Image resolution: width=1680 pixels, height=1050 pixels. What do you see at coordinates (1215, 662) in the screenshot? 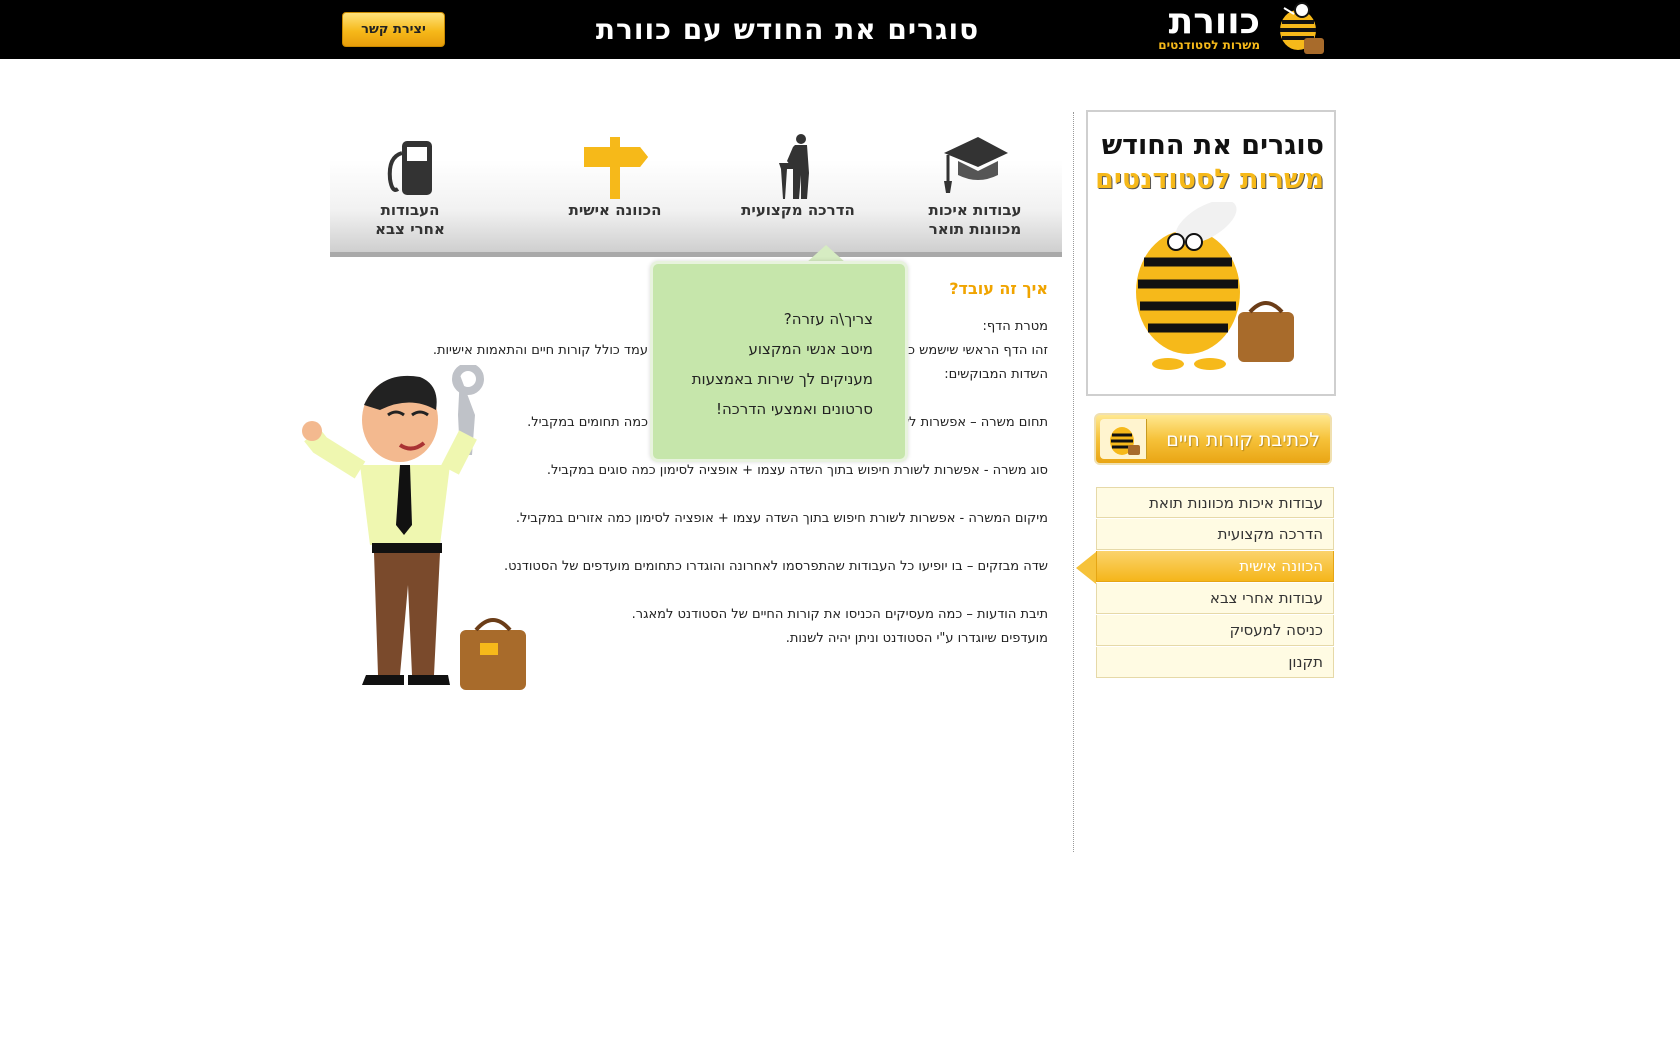
I see `sidebar-item-terms: תקנון` at bounding box center [1215, 662].